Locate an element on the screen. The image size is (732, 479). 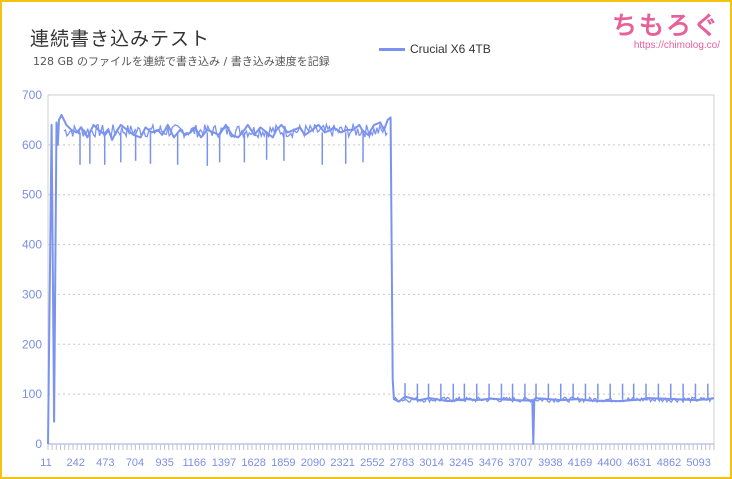
x-tick-label: 2090 is located at coordinates (313, 463).